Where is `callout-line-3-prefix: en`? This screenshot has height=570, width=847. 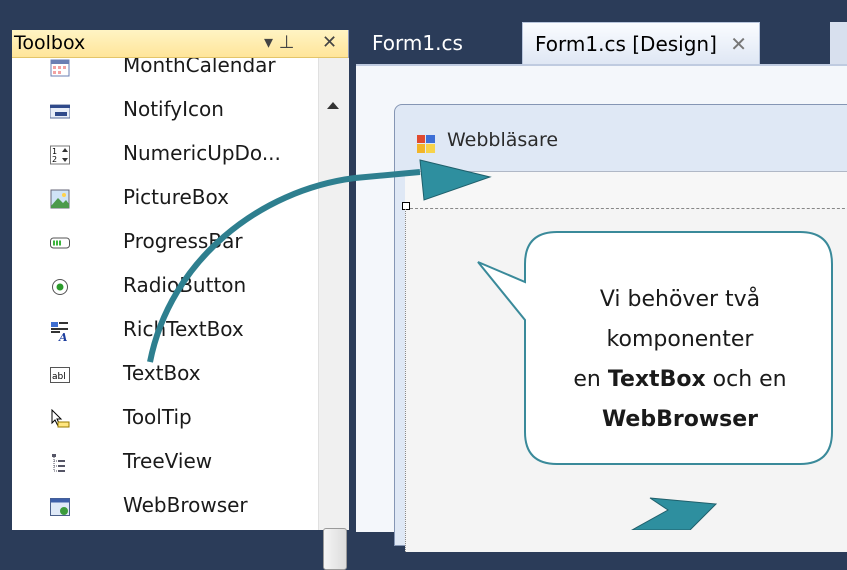 callout-line-3-prefix: en is located at coordinates (590, 379).